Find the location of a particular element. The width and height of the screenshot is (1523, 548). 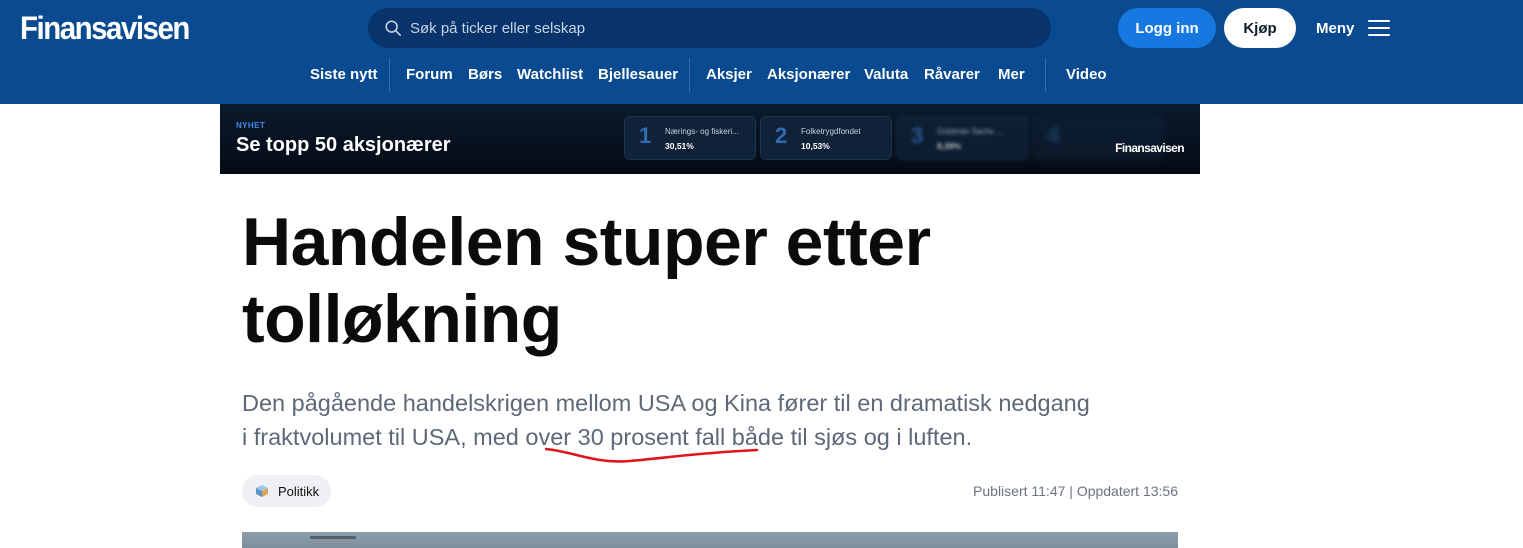

nav-mer: Mer is located at coordinates (1011, 75).